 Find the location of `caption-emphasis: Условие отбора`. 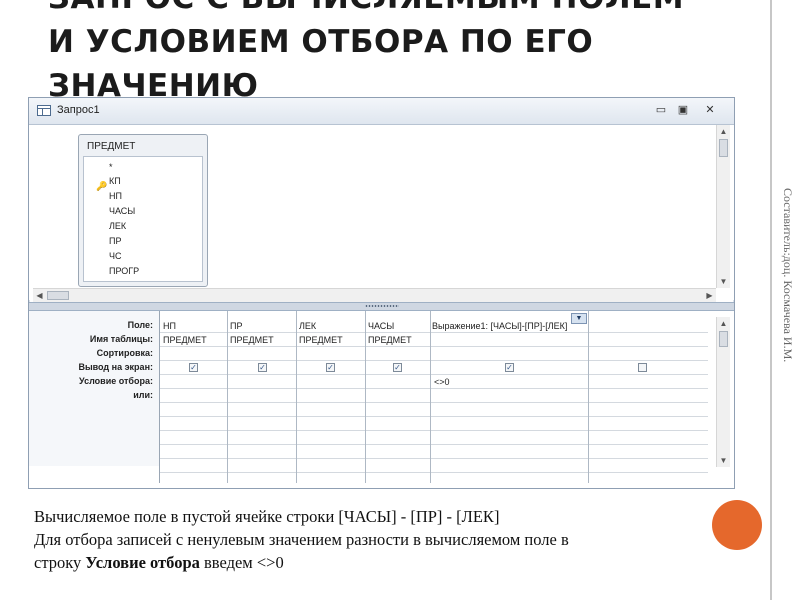

caption-emphasis: Условие отбора is located at coordinates (142, 562).